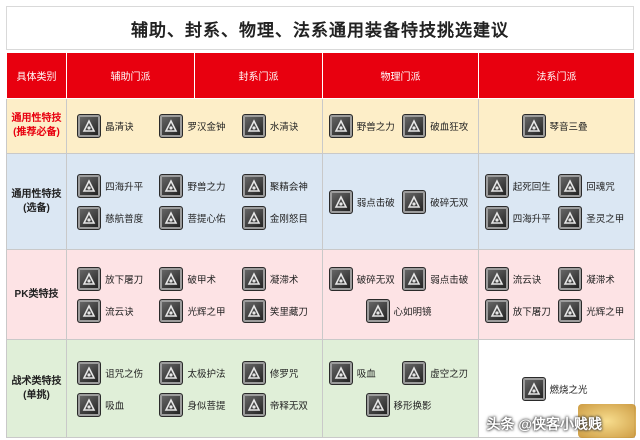 The image size is (640, 440). Describe the element at coordinates (288, 219) in the screenshot. I see `skill-label: 金刚怒目` at that location.